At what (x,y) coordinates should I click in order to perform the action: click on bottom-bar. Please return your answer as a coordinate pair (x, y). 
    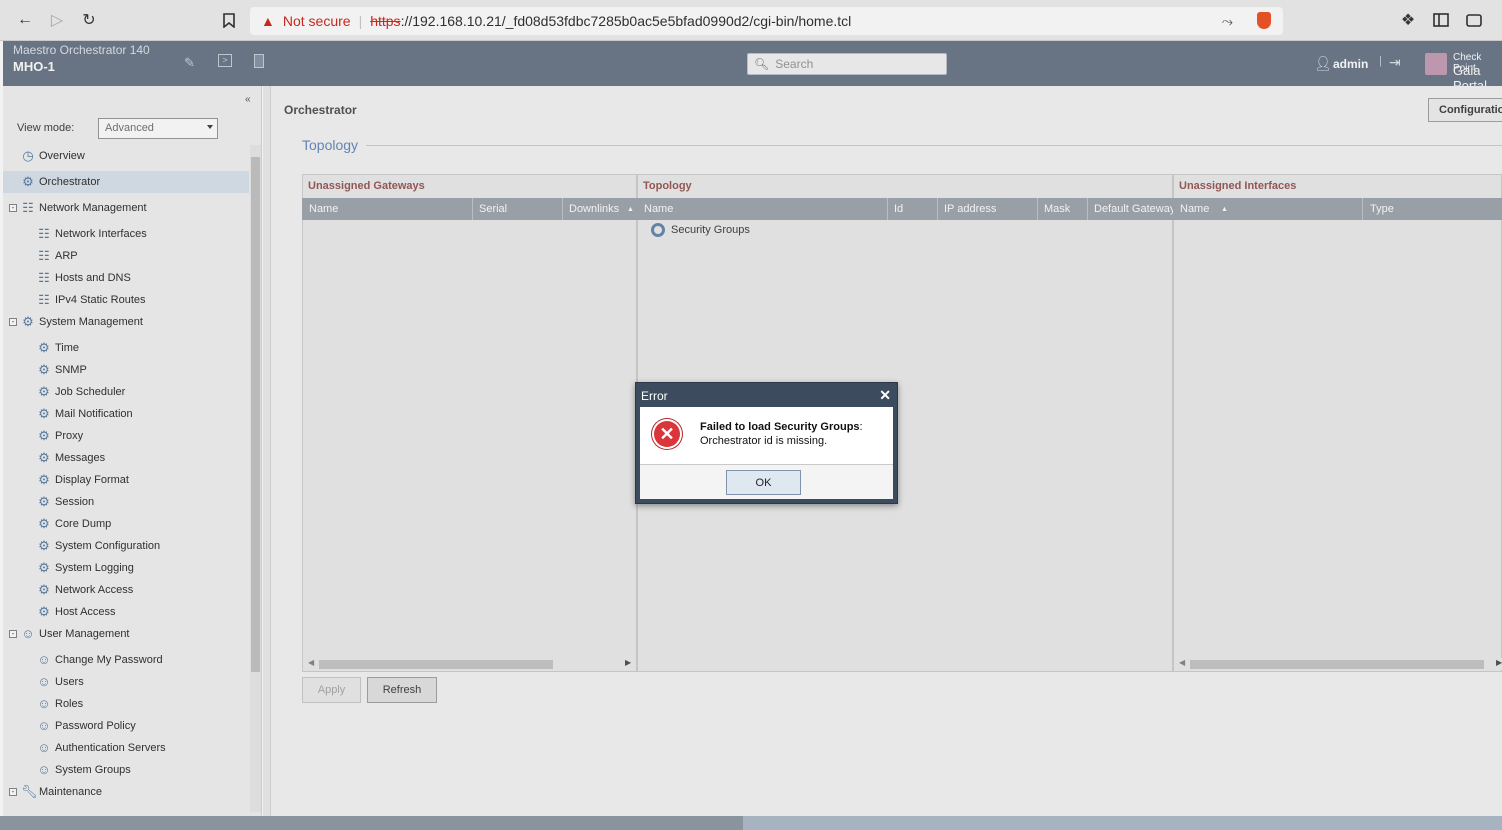
    Looking at the image, I should click on (751, 823).